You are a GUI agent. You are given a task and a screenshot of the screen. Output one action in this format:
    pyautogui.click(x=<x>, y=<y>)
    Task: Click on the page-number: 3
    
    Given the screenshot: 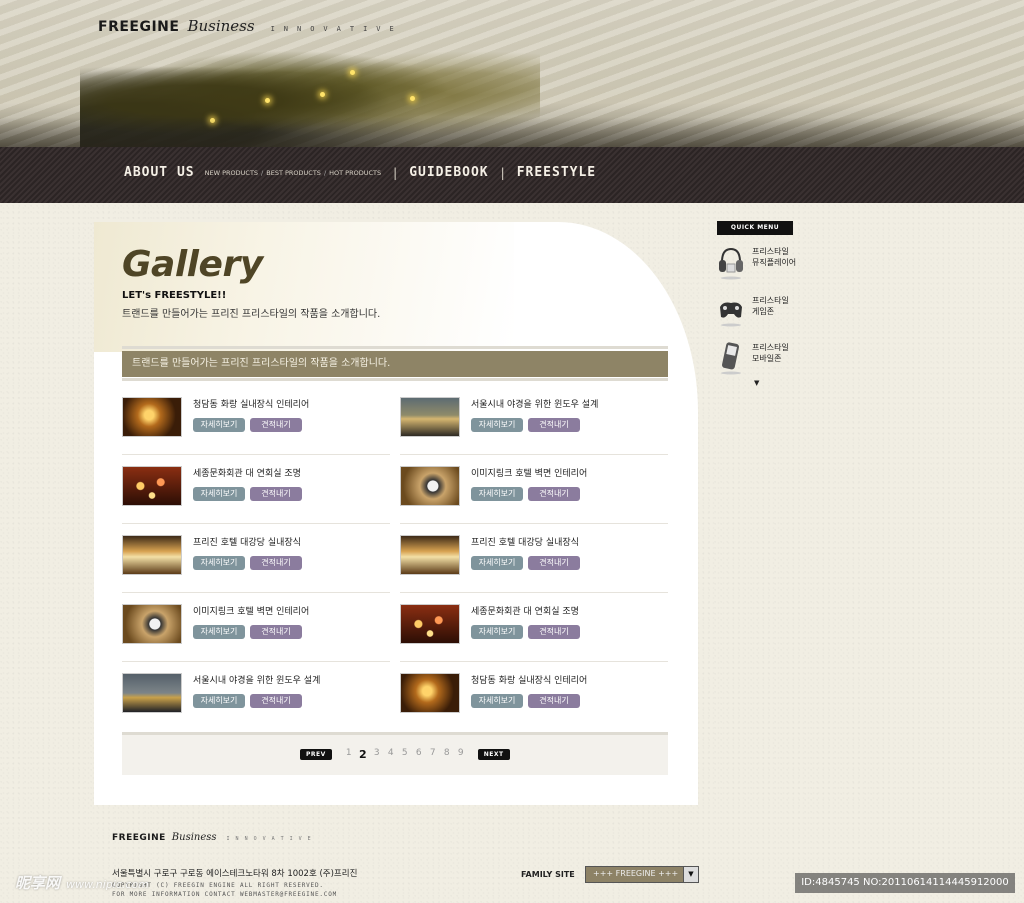 What is the action you would take?
    pyautogui.click(x=377, y=754)
    